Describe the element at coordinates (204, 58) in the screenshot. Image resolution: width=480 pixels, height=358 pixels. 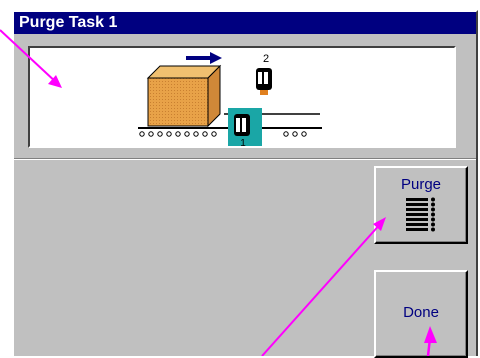
I see `direction-arrow-icon` at that location.